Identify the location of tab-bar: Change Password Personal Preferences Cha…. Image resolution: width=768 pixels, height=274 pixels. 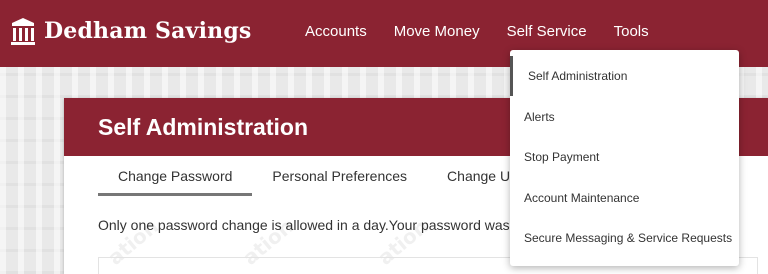
(321, 176).